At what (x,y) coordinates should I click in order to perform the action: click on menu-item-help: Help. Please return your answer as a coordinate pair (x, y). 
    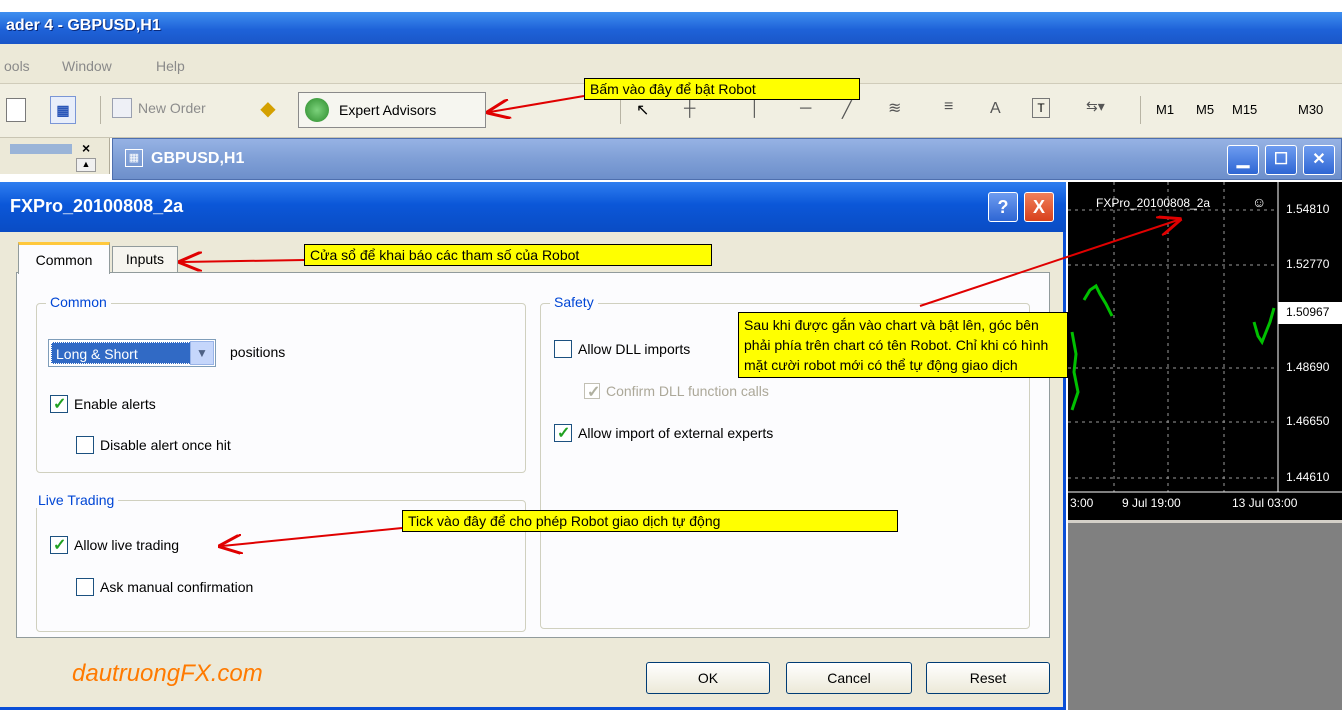
    Looking at the image, I should click on (170, 66).